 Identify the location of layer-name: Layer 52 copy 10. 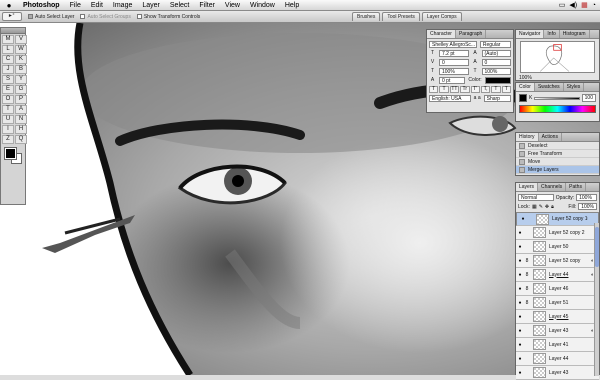
(570, 219).